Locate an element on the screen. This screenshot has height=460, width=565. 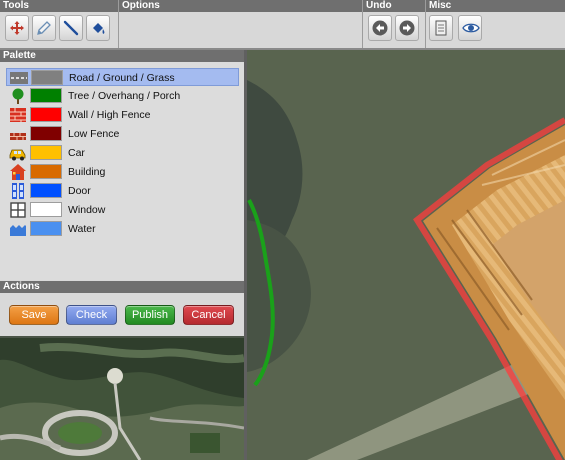
brick-wall-icon is located at coordinates (18, 115).